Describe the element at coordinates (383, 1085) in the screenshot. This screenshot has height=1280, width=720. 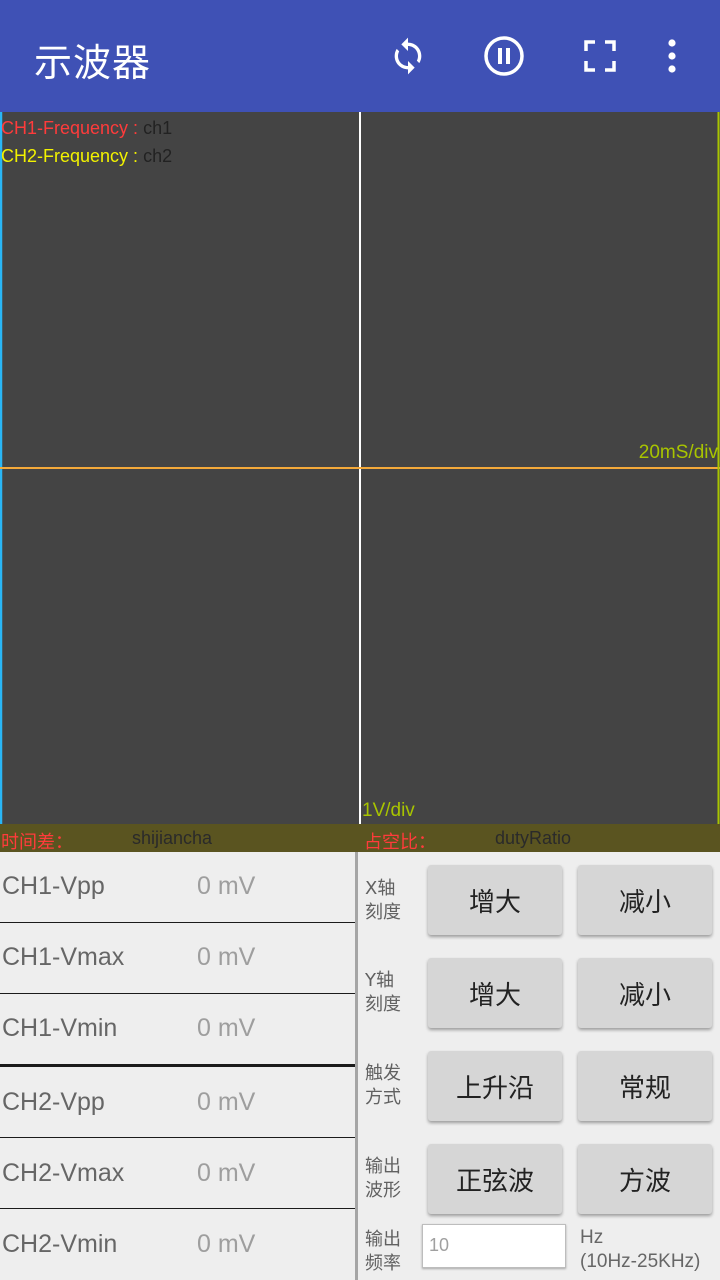
I see `trigger-mode-label: 触发 方式` at that location.